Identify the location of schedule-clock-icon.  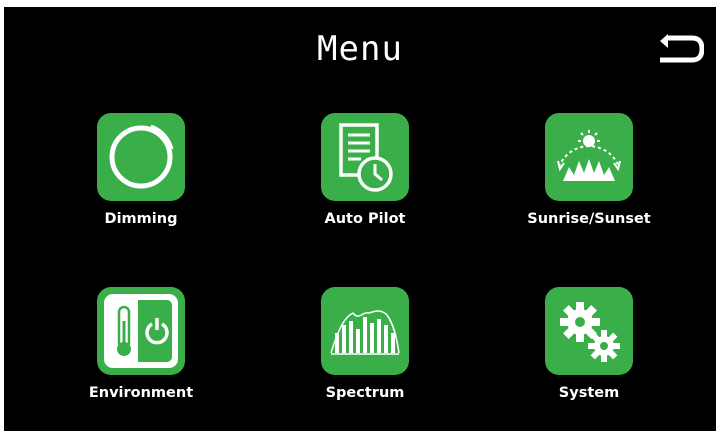
(366, 157).